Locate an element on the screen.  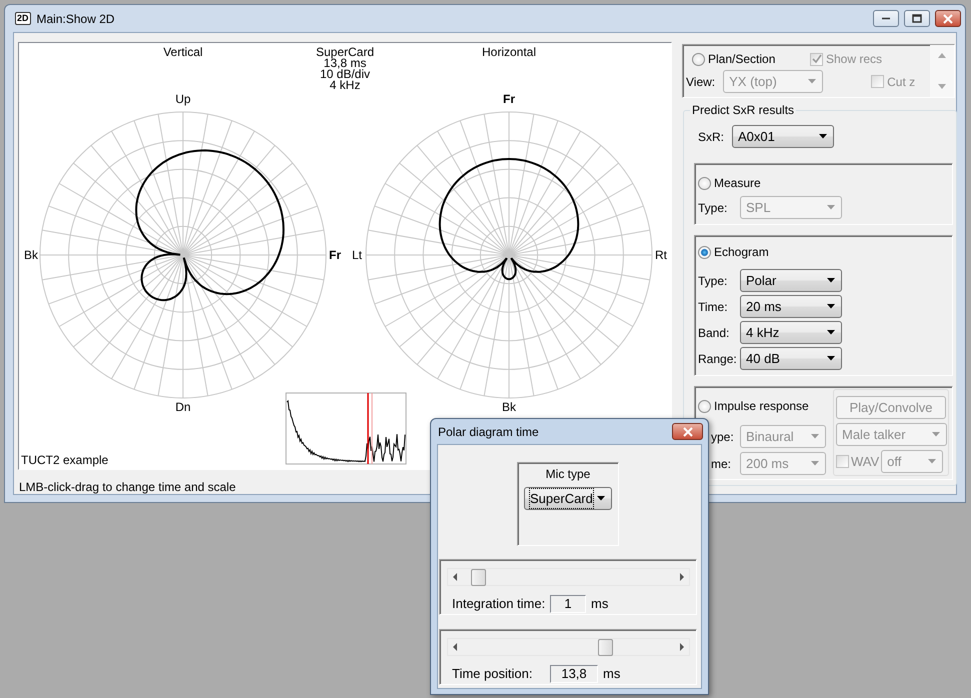
plot-title: Vertical is located at coordinates (183, 52).